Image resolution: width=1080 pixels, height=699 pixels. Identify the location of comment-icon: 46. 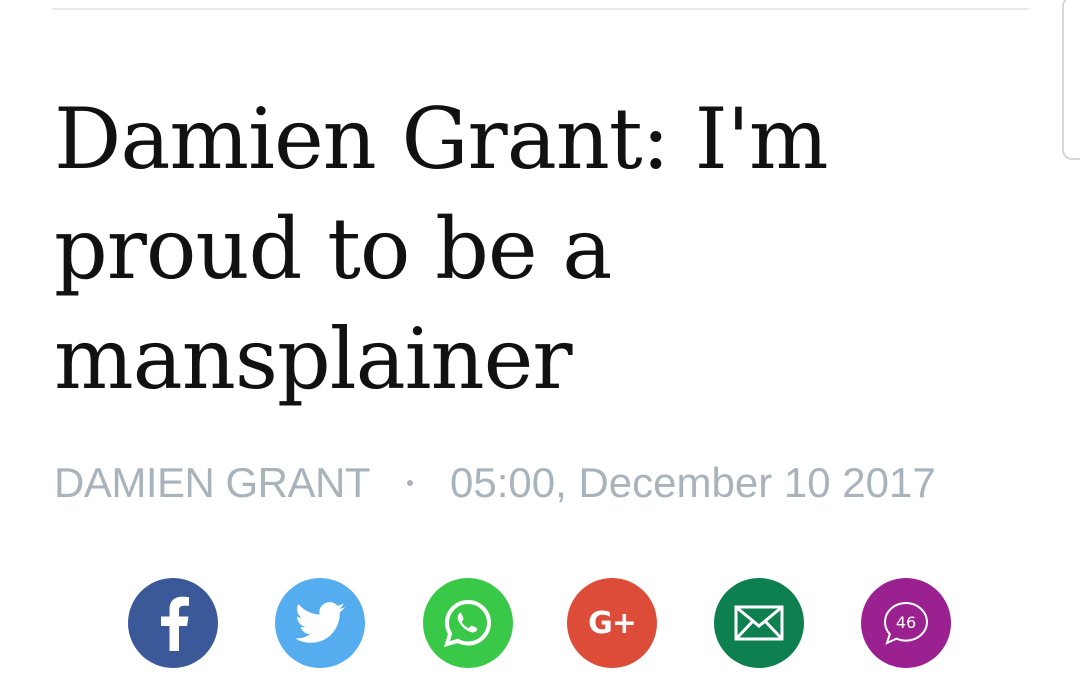
(906, 623).